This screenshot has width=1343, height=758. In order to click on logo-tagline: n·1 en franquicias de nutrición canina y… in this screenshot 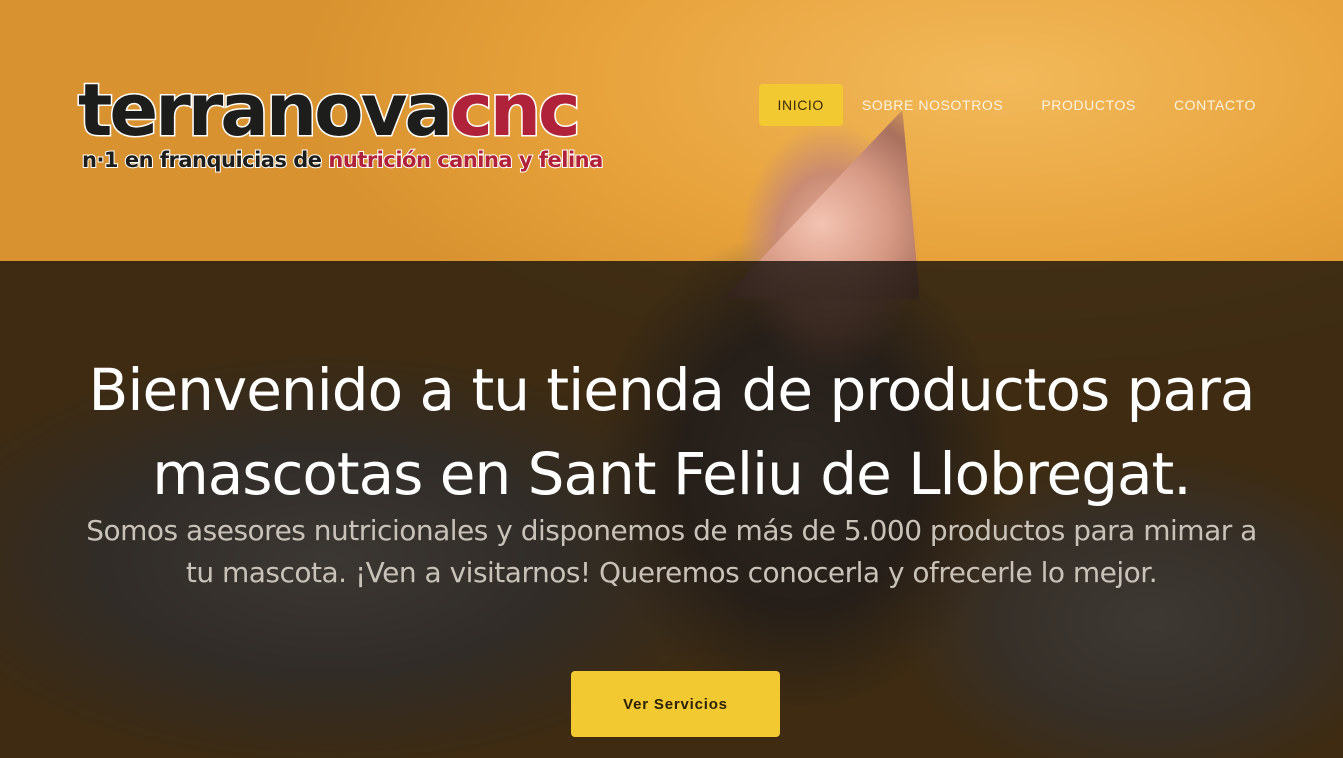, I will do `click(342, 160)`.